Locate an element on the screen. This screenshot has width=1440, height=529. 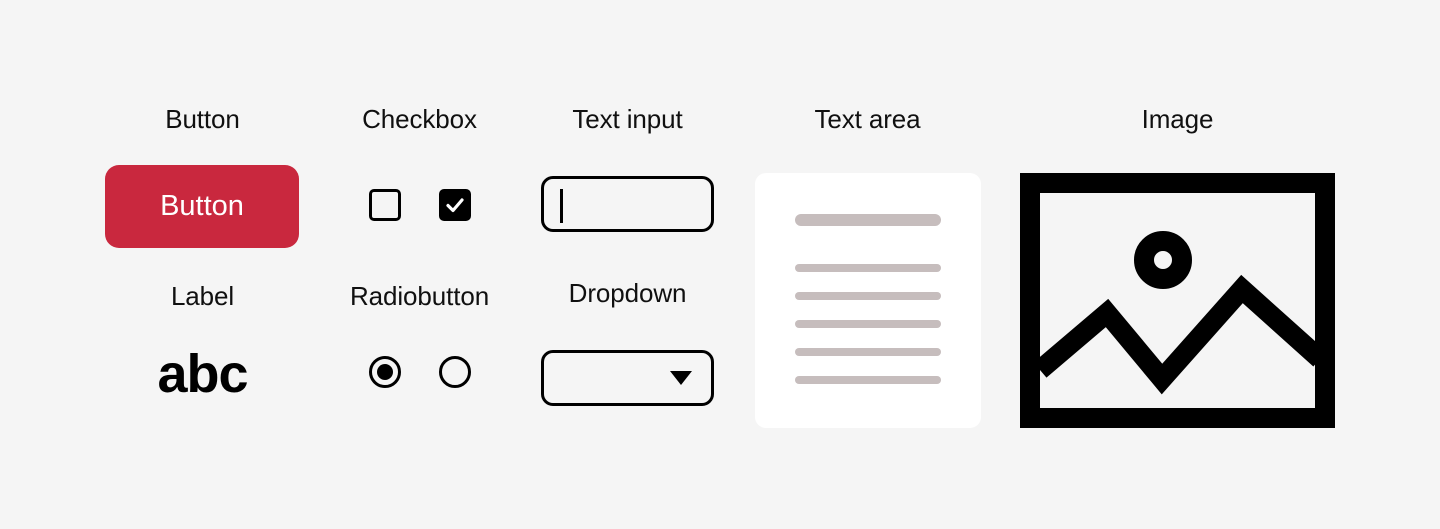
text-caret-icon is located at coordinates (561, 206).